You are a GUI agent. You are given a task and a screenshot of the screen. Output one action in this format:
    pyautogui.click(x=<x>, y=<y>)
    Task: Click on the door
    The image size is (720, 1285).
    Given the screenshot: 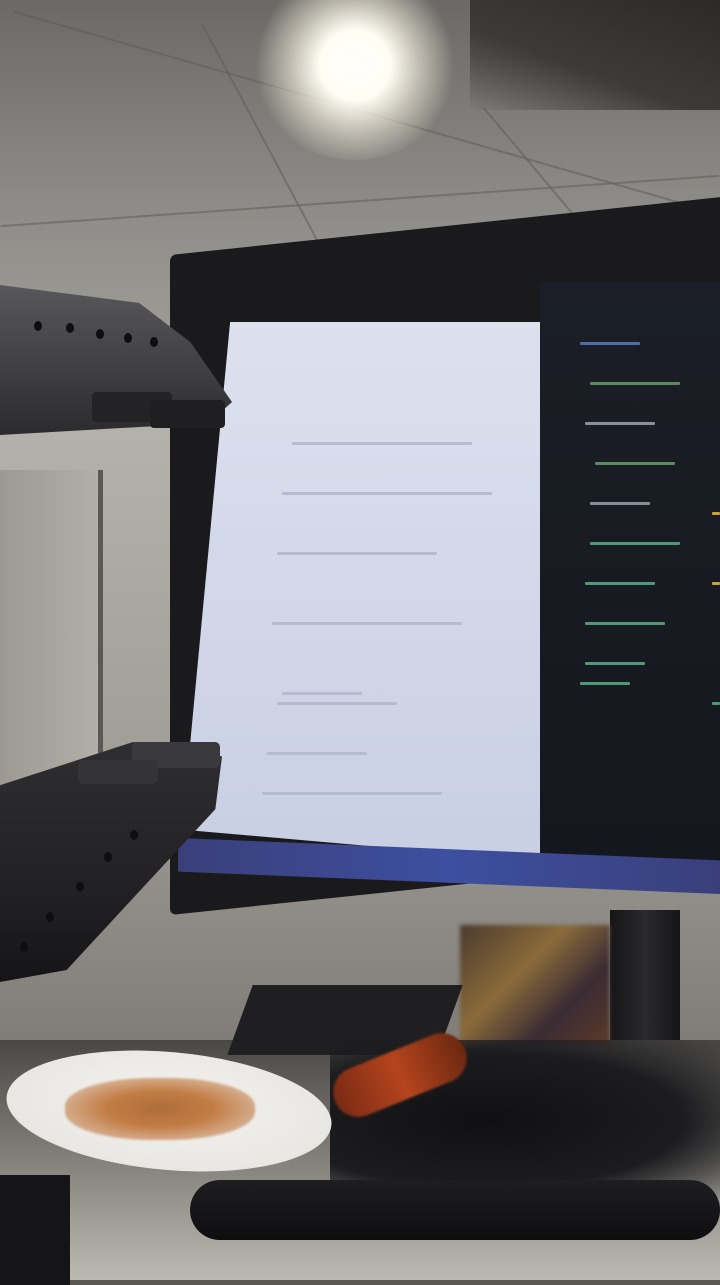 What is the action you would take?
    pyautogui.click(x=51, y=630)
    